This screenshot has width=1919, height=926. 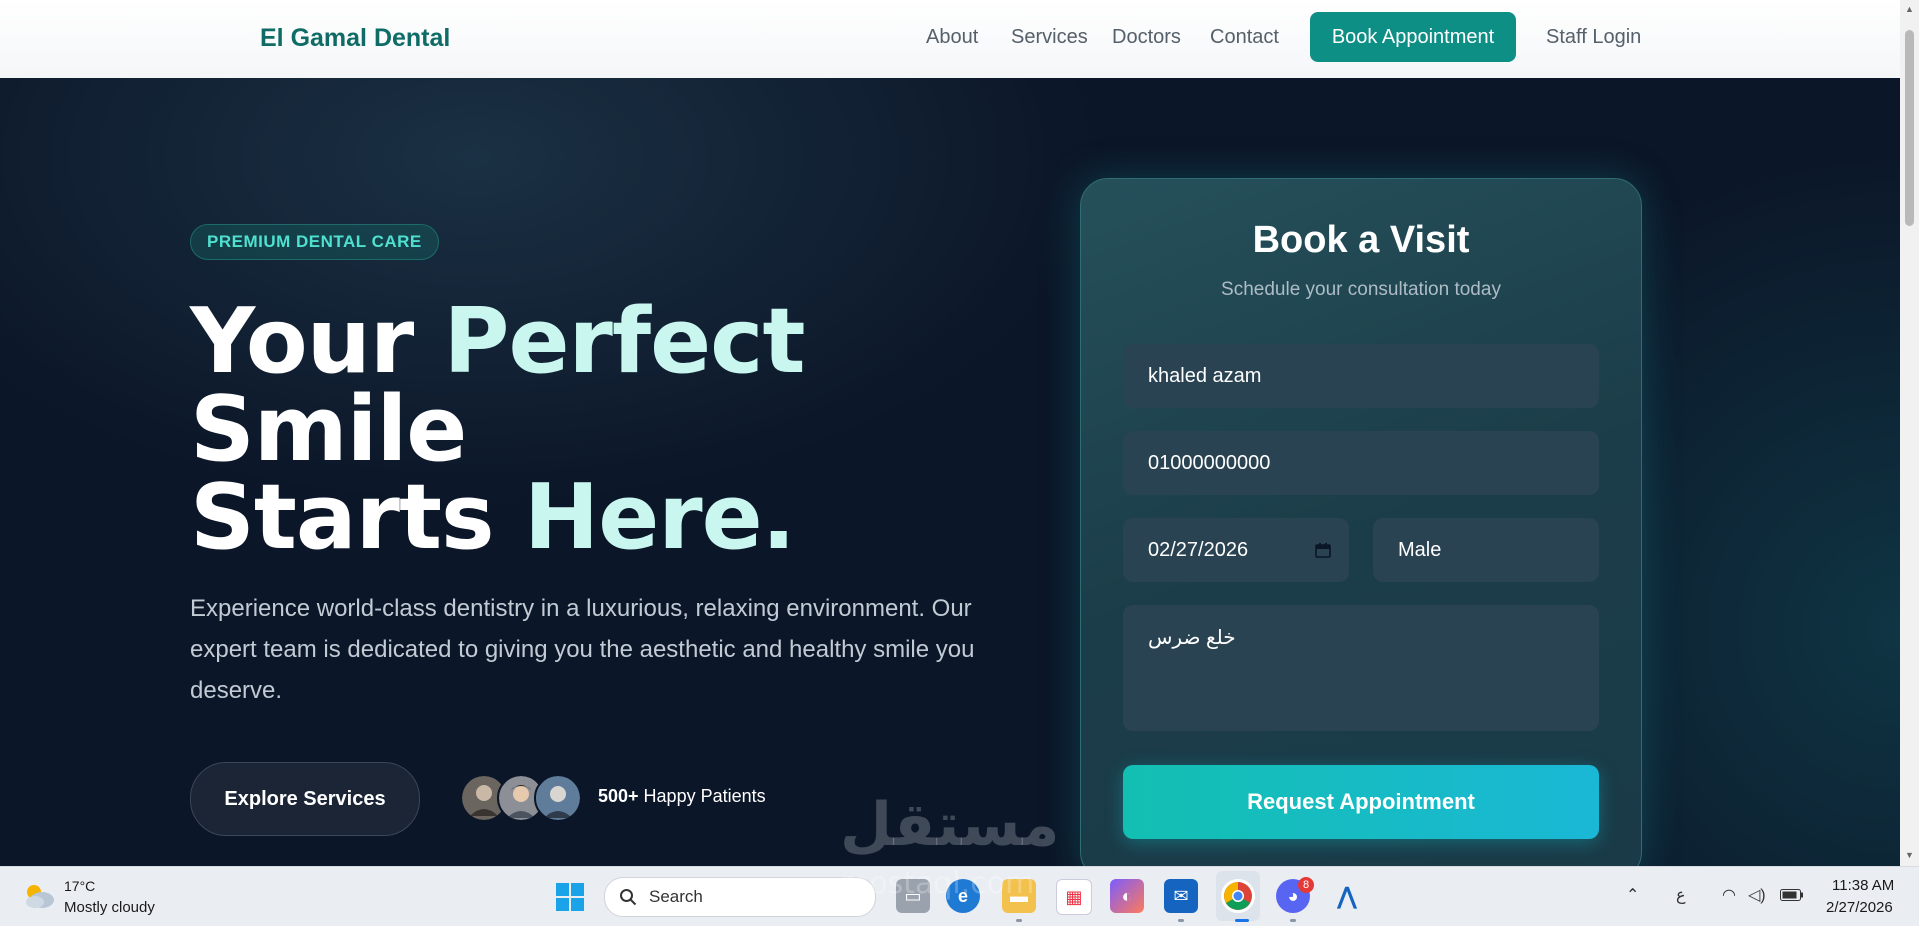 What do you see at coordinates (659, 517) in the screenshot?
I see `headline-line3-accent: Here.` at bounding box center [659, 517].